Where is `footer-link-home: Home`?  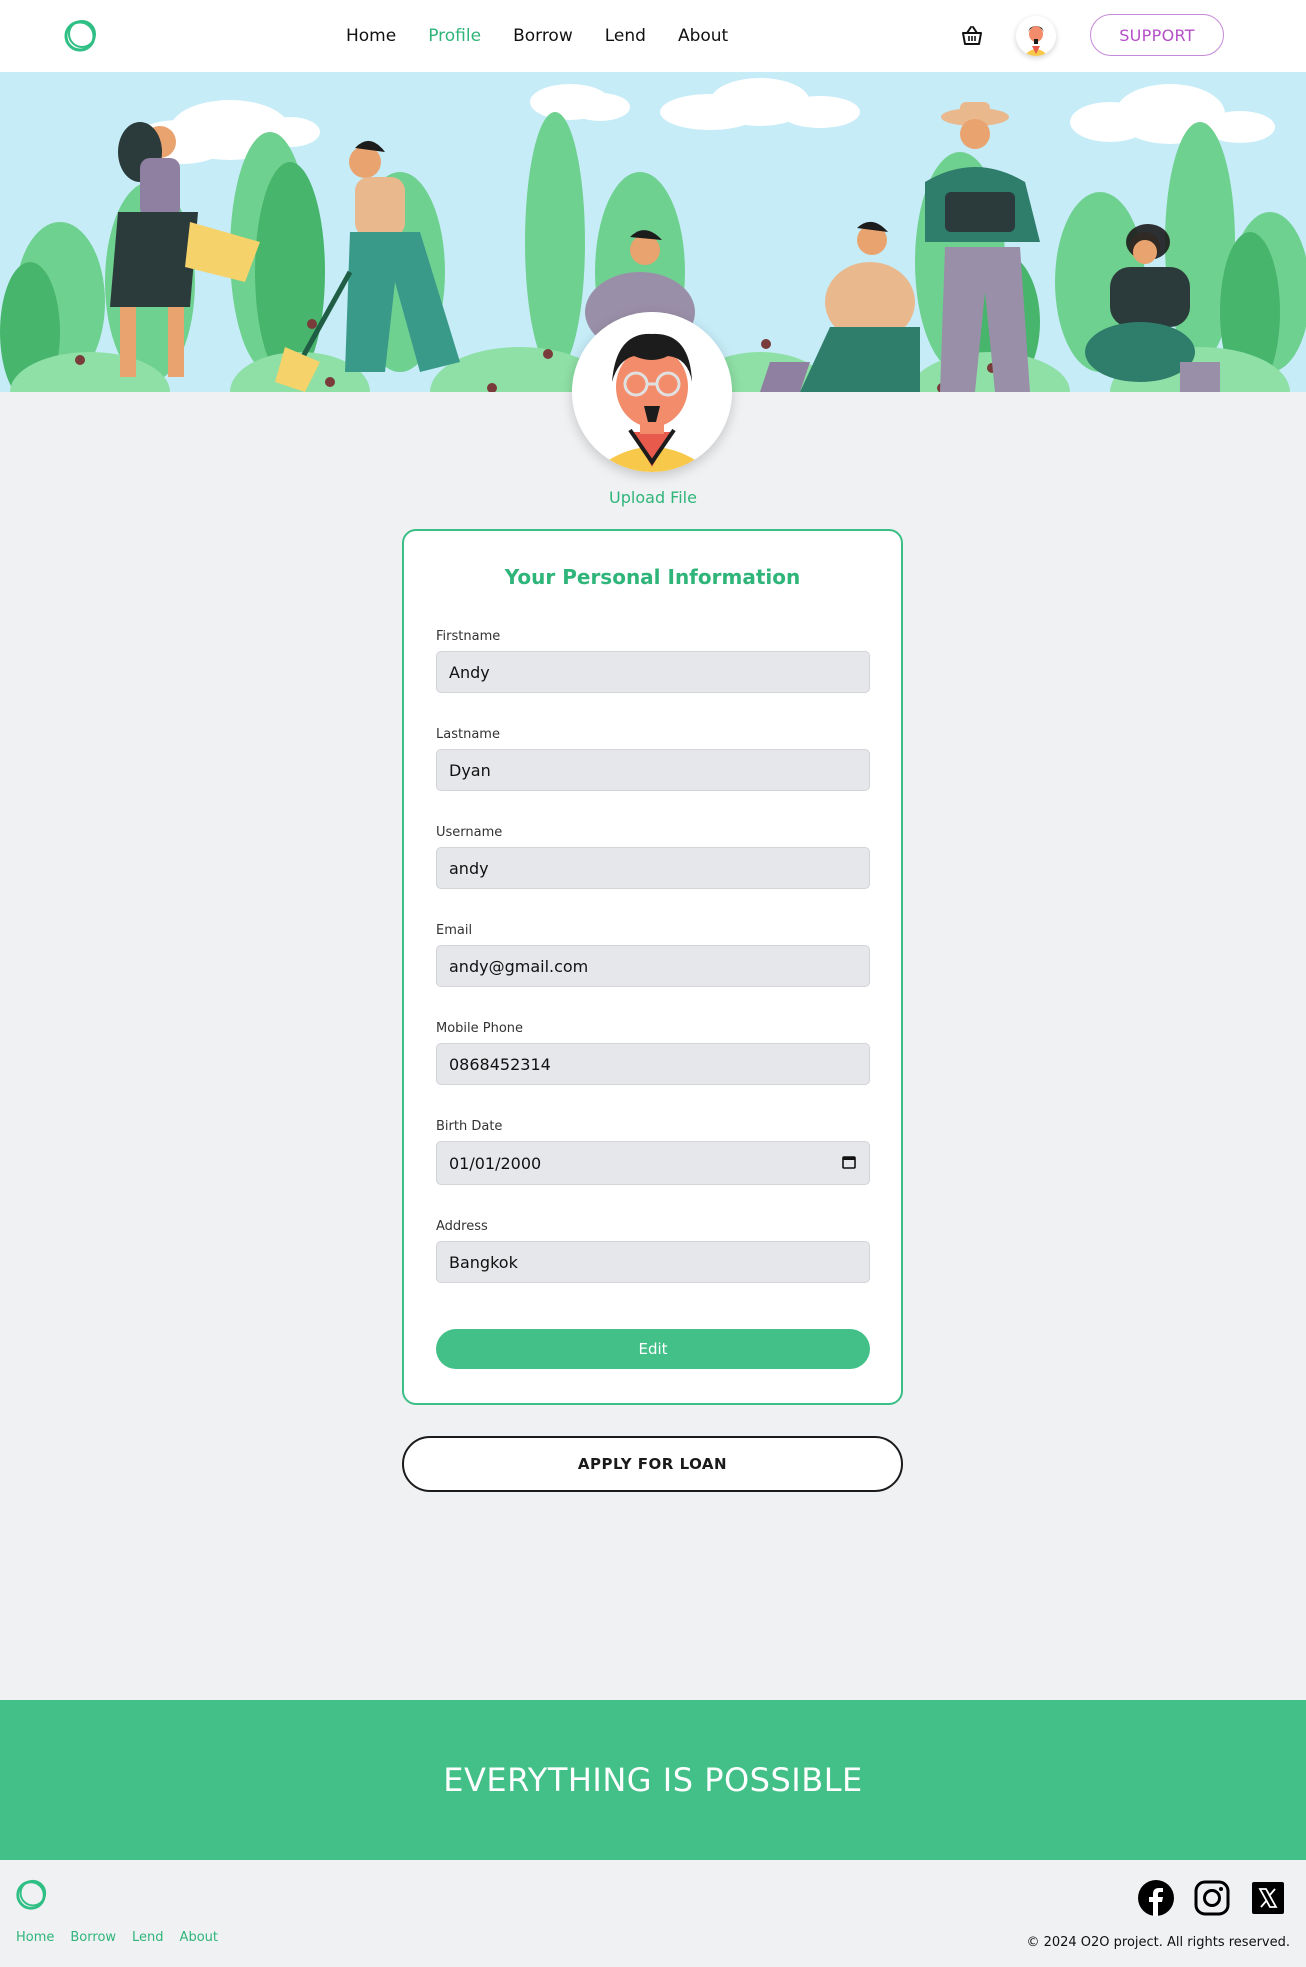
footer-link-home: Home is located at coordinates (35, 1937).